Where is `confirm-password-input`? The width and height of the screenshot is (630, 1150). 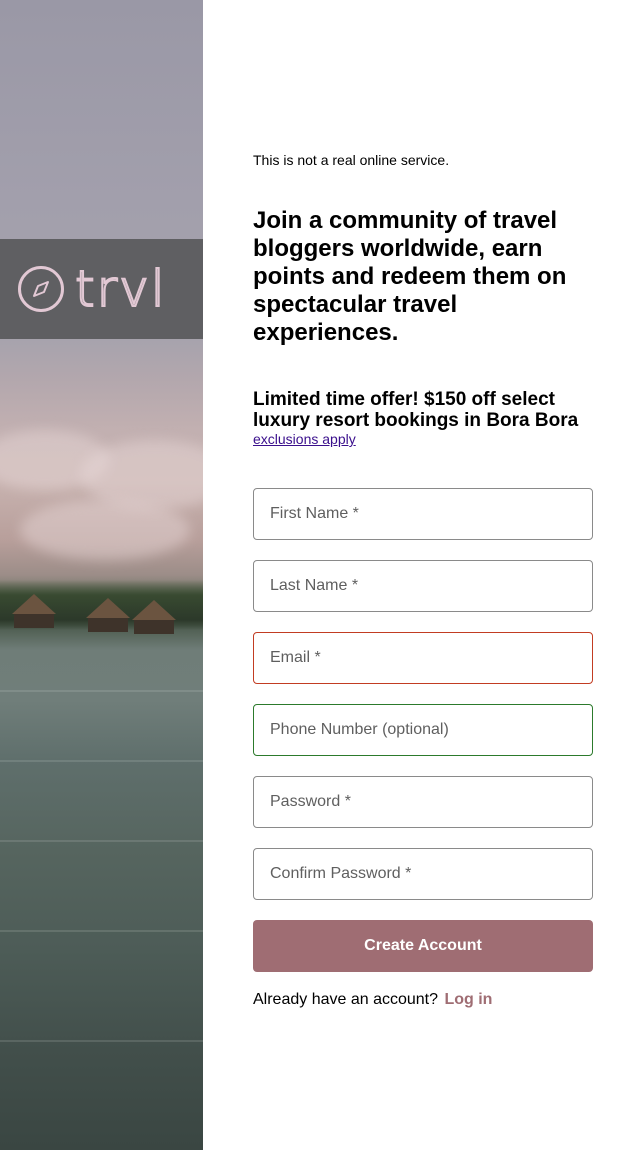 confirm-password-input is located at coordinates (423, 874).